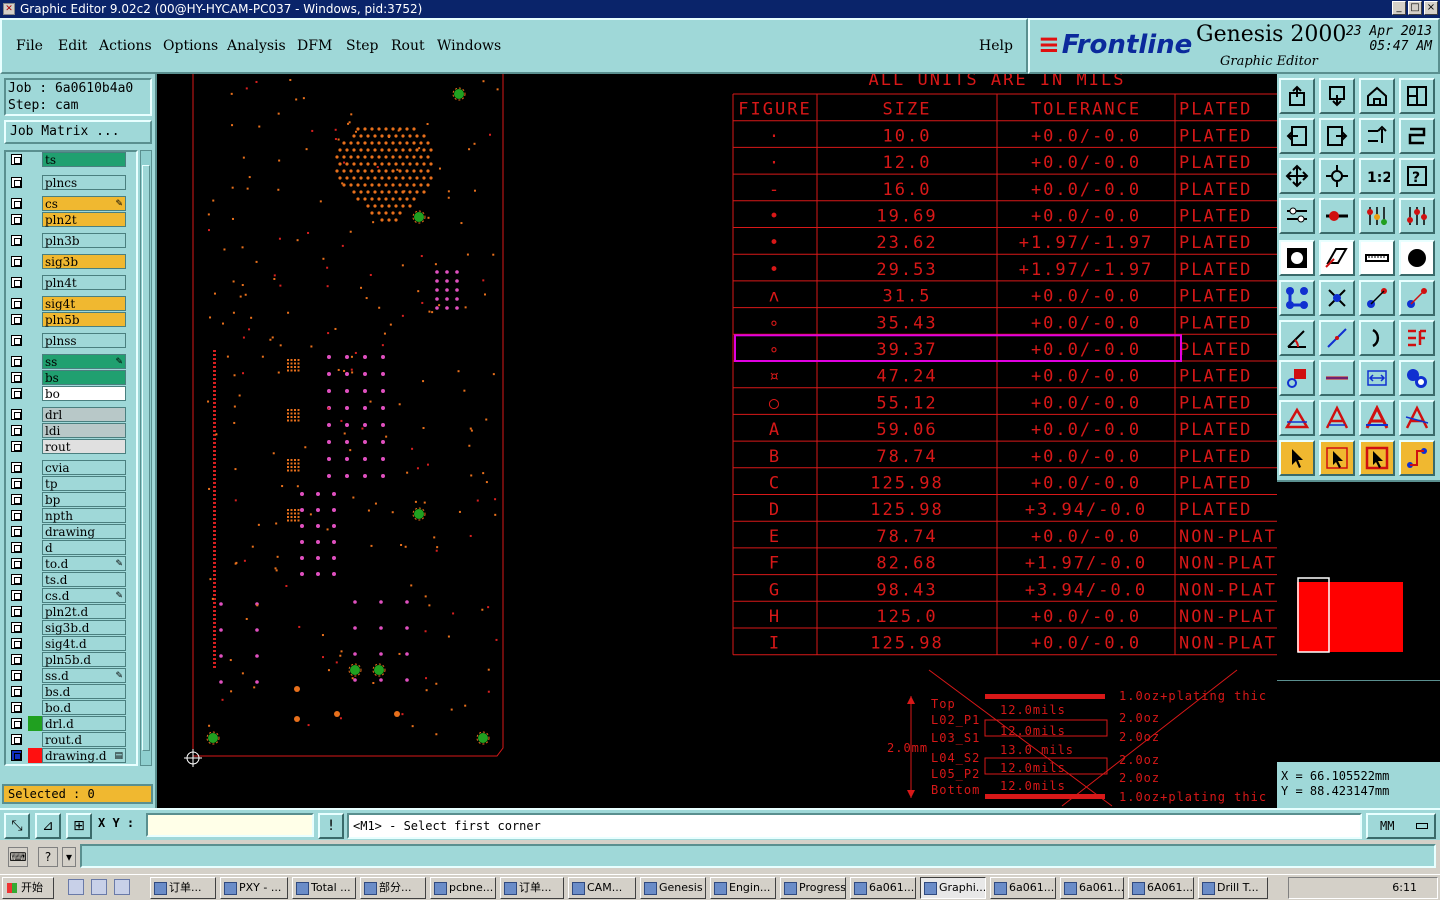  I want to click on layer-name: bs.d, so click(84, 691).